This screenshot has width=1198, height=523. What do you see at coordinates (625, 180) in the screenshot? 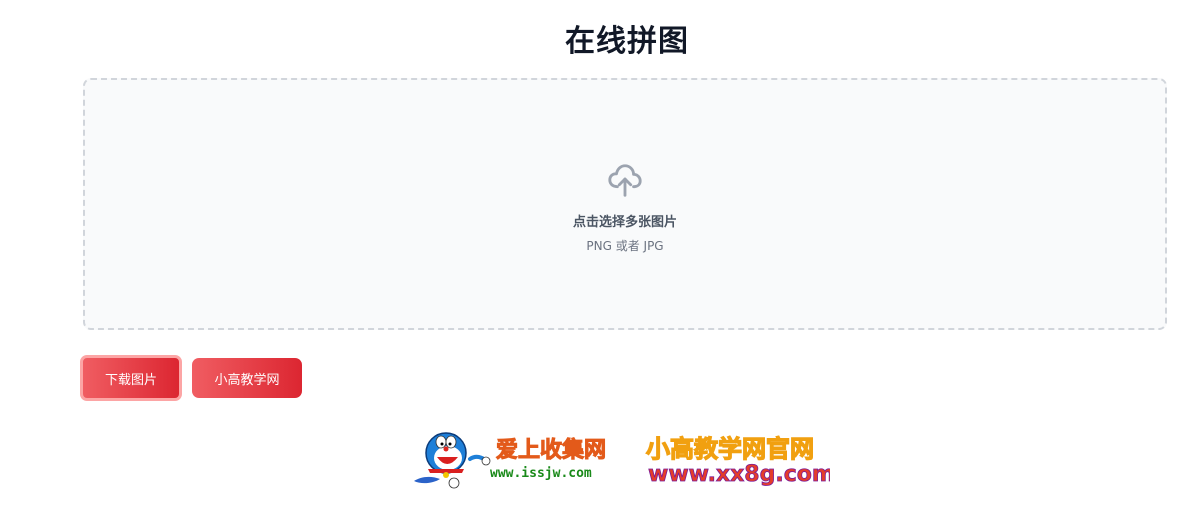
I see `cloud-upload-icon` at bounding box center [625, 180].